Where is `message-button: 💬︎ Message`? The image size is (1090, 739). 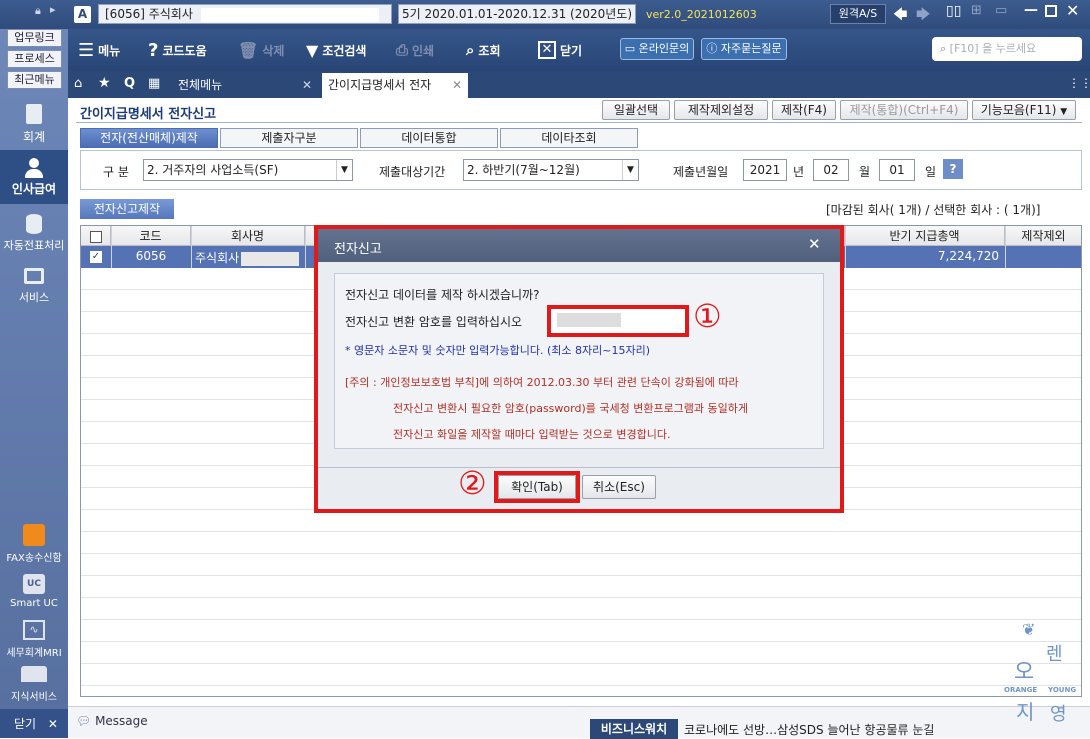
message-button: 💬︎ Message is located at coordinates (112, 721).